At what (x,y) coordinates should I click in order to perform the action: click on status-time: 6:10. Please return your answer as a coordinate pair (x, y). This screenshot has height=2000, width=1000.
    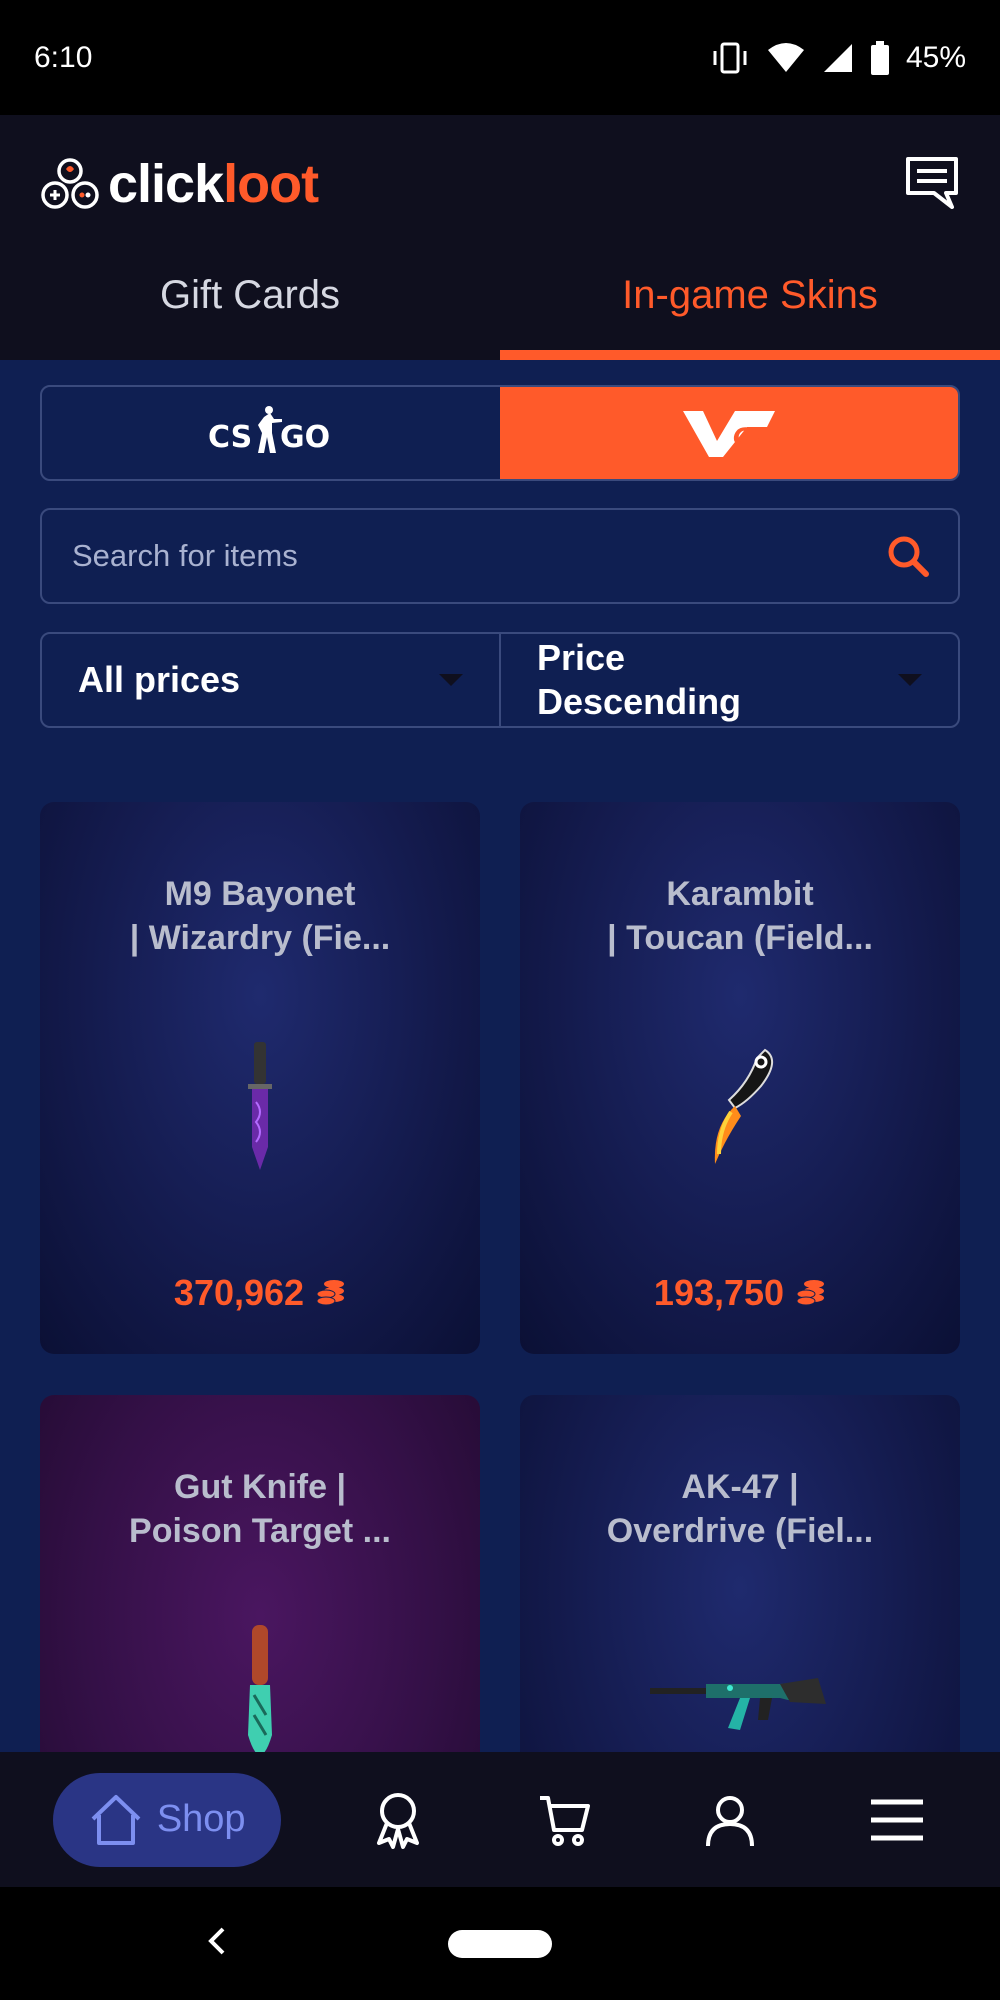
    Looking at the image, I should click on (63, 57).